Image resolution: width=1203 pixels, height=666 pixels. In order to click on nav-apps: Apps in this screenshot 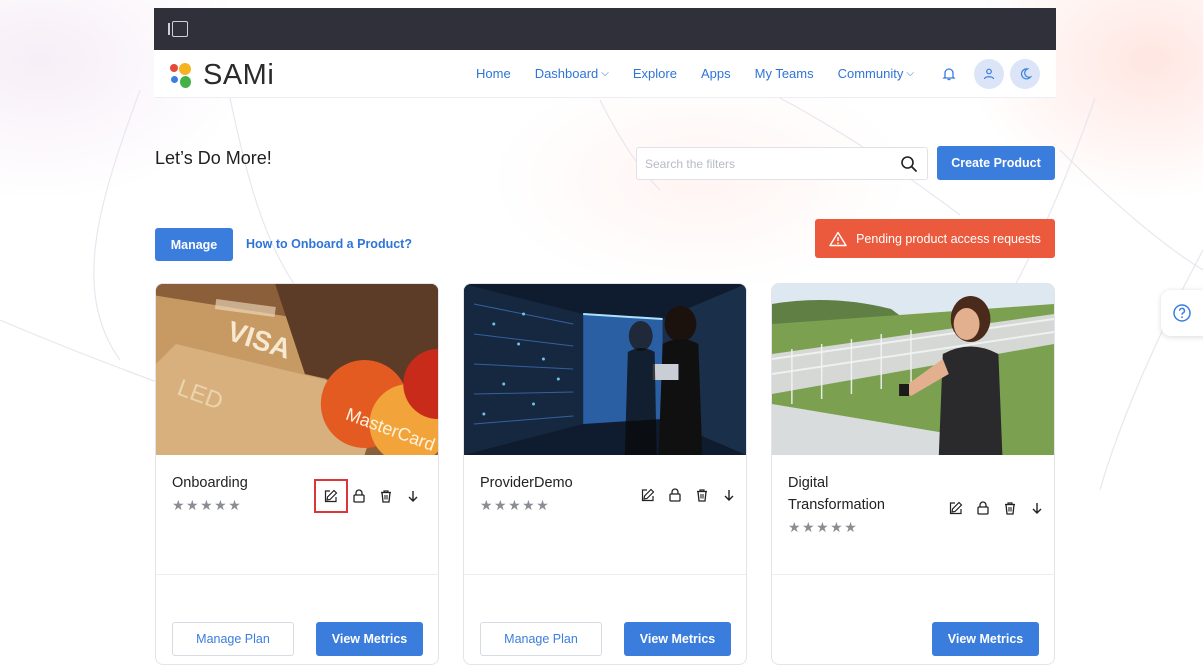, I will do `click(716, 73)`.